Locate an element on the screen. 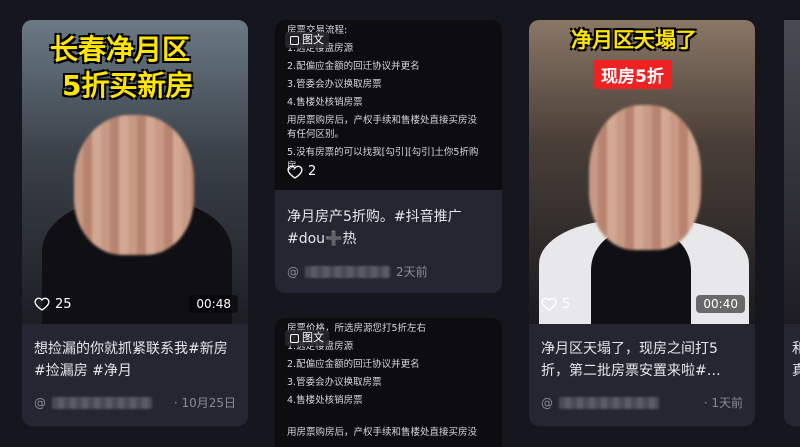 The width and height of the screenshot is (800, 447). post-meta: @ 2天前 is located at coordinates (388, 271).